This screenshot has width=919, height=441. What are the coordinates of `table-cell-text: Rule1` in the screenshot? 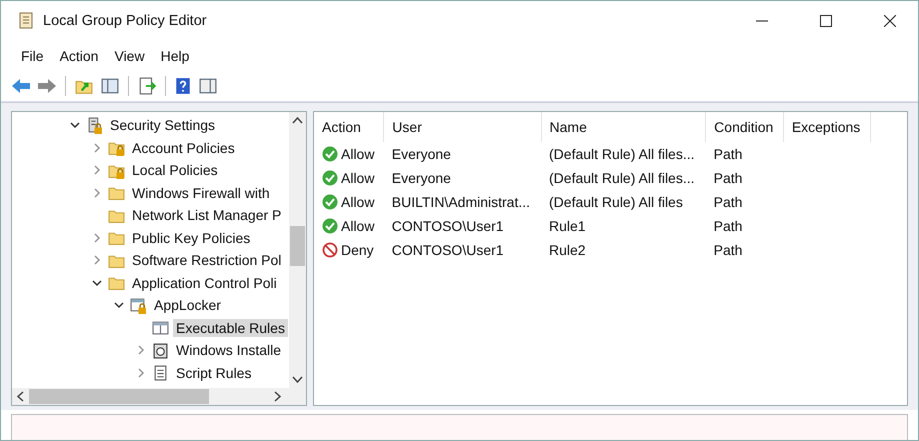 It's located at (567, 226).